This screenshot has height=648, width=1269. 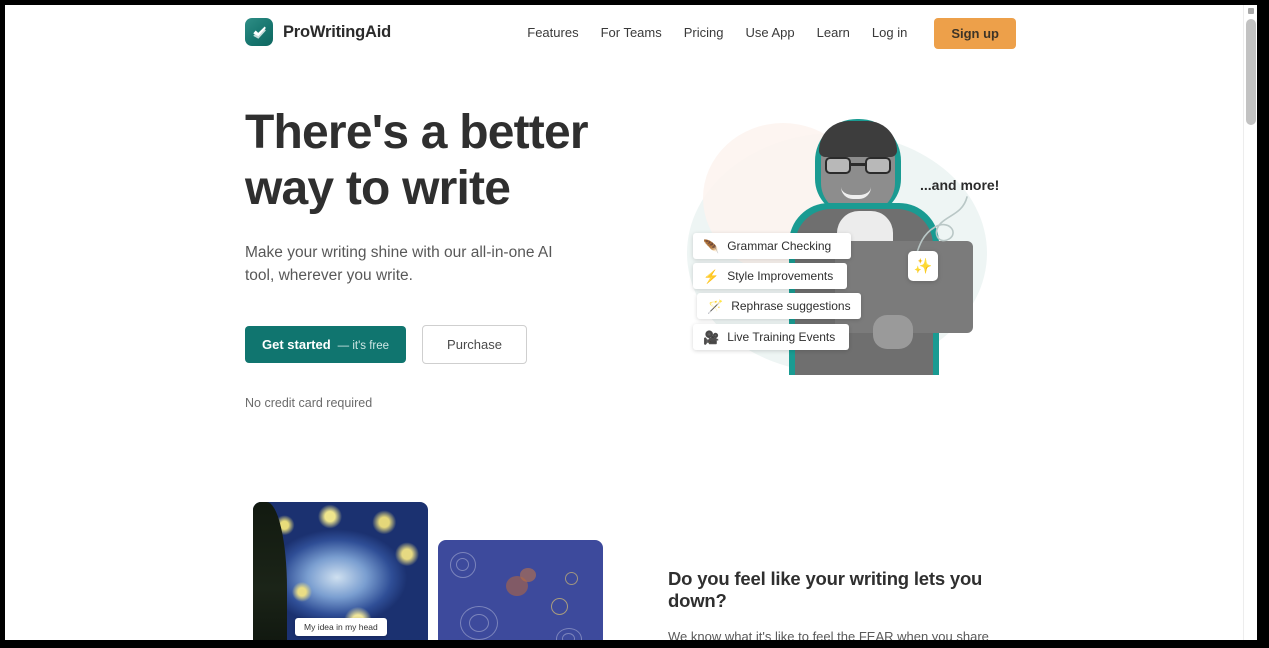 I want to click on feature-pill-style-improvements: ⚡ Style Improvements, so click(x=770, y=276).